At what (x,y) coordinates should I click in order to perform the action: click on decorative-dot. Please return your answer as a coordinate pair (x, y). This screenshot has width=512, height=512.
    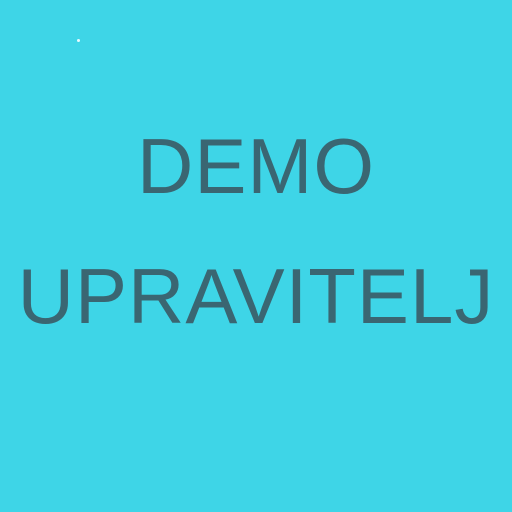
    Looking at the image, I should click on (78, 40).